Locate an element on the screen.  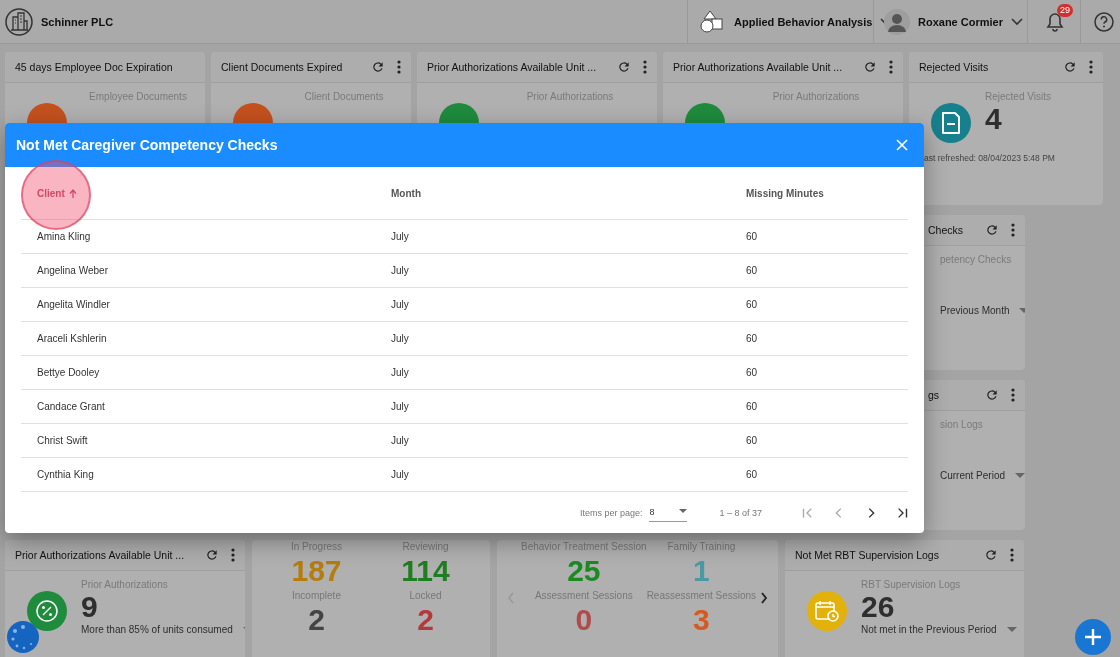
notification-count-badge: 29 is located at coordinates (1065, 10).